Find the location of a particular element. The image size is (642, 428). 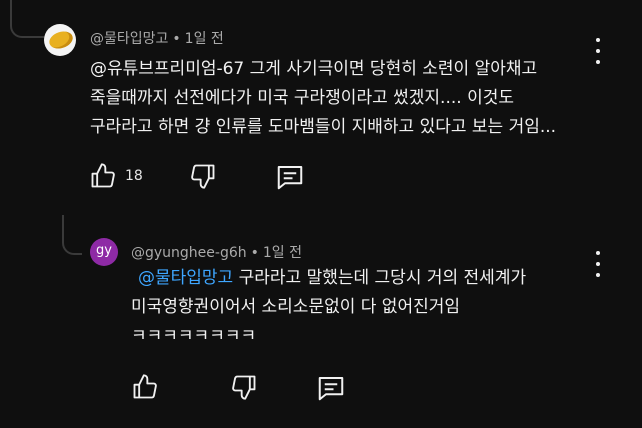

comment-meta: @물타입망고 • 1일 전 is located at coordinates (157, 38).